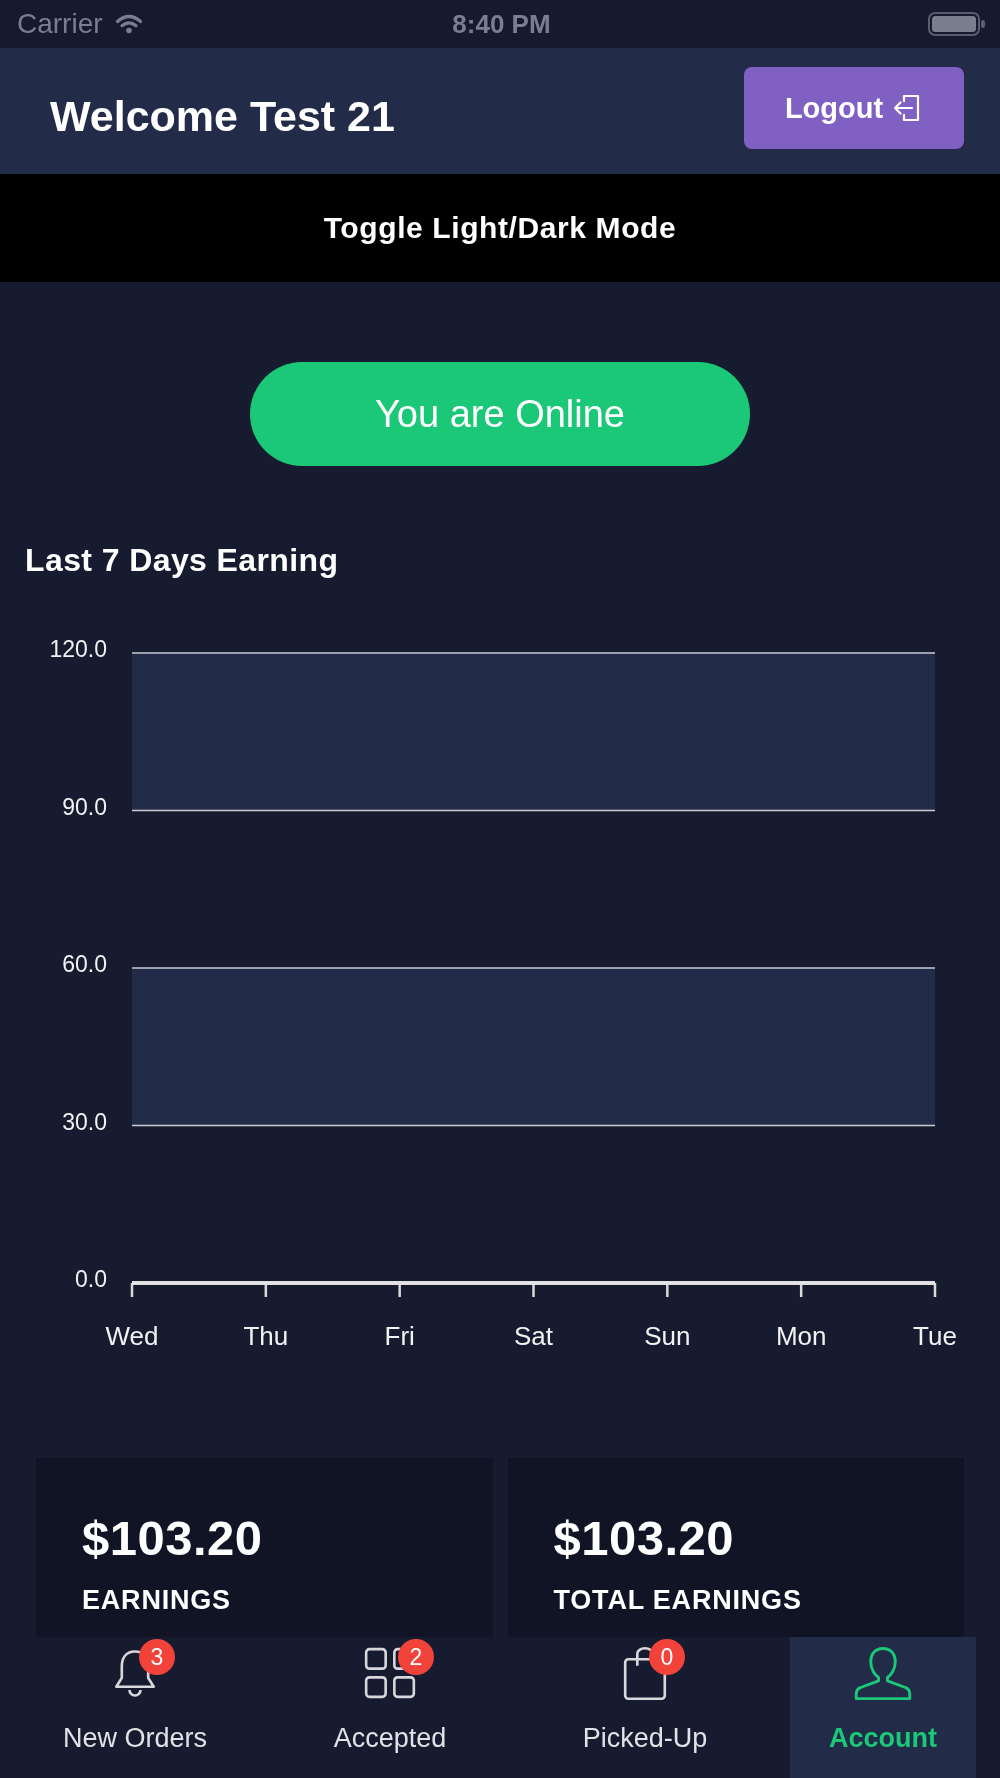 The width and height of the screenshot is (1000, 1778). I want to click on y-tick-label: 90.0, so click(84, 806).